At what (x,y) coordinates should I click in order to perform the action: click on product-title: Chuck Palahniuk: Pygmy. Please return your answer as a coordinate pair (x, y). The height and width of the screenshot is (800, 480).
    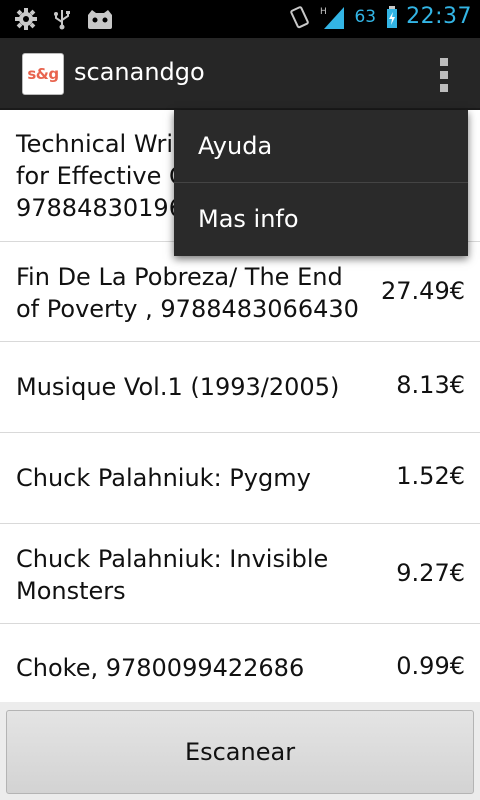
    Looking at the image, I should click on (163, 478).